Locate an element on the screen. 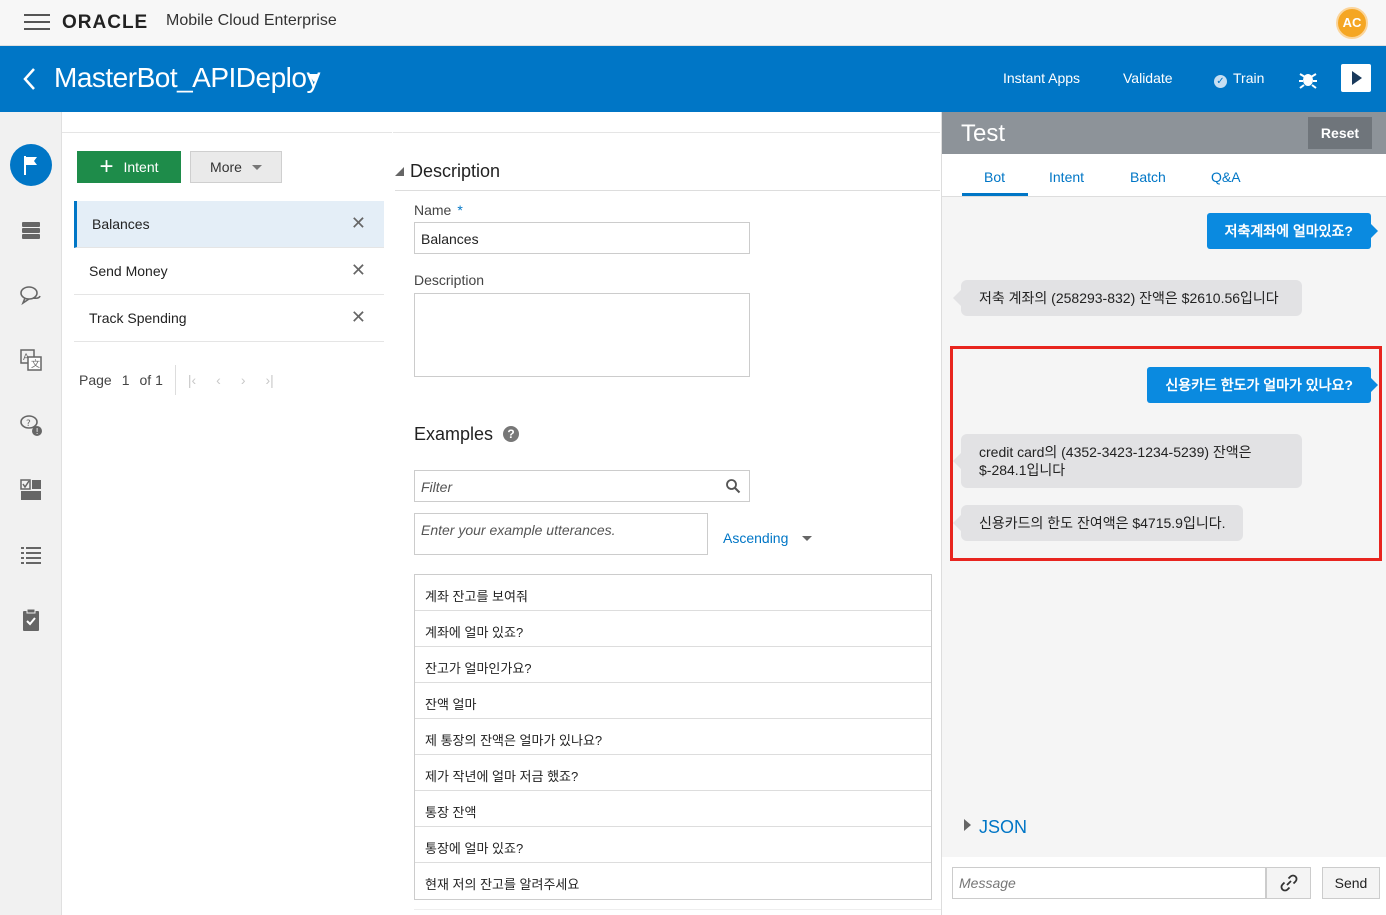  intents-nav-item is located at coordinates (31, 165).